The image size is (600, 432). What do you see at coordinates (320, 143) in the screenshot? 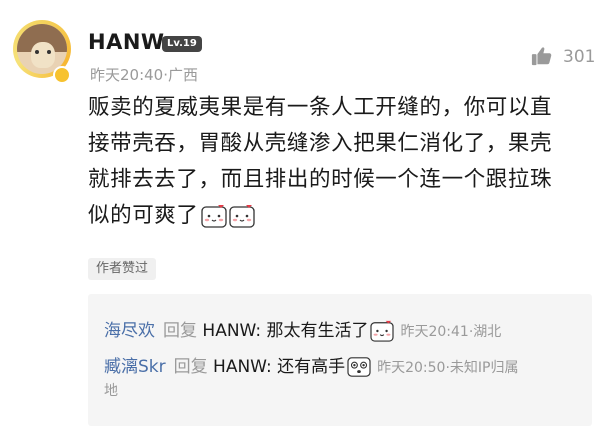
I see `comment-line: 接带壳吞，胃酸从壳缝渗入把果仁消化了，果壳` at bounding box center [320, 143].